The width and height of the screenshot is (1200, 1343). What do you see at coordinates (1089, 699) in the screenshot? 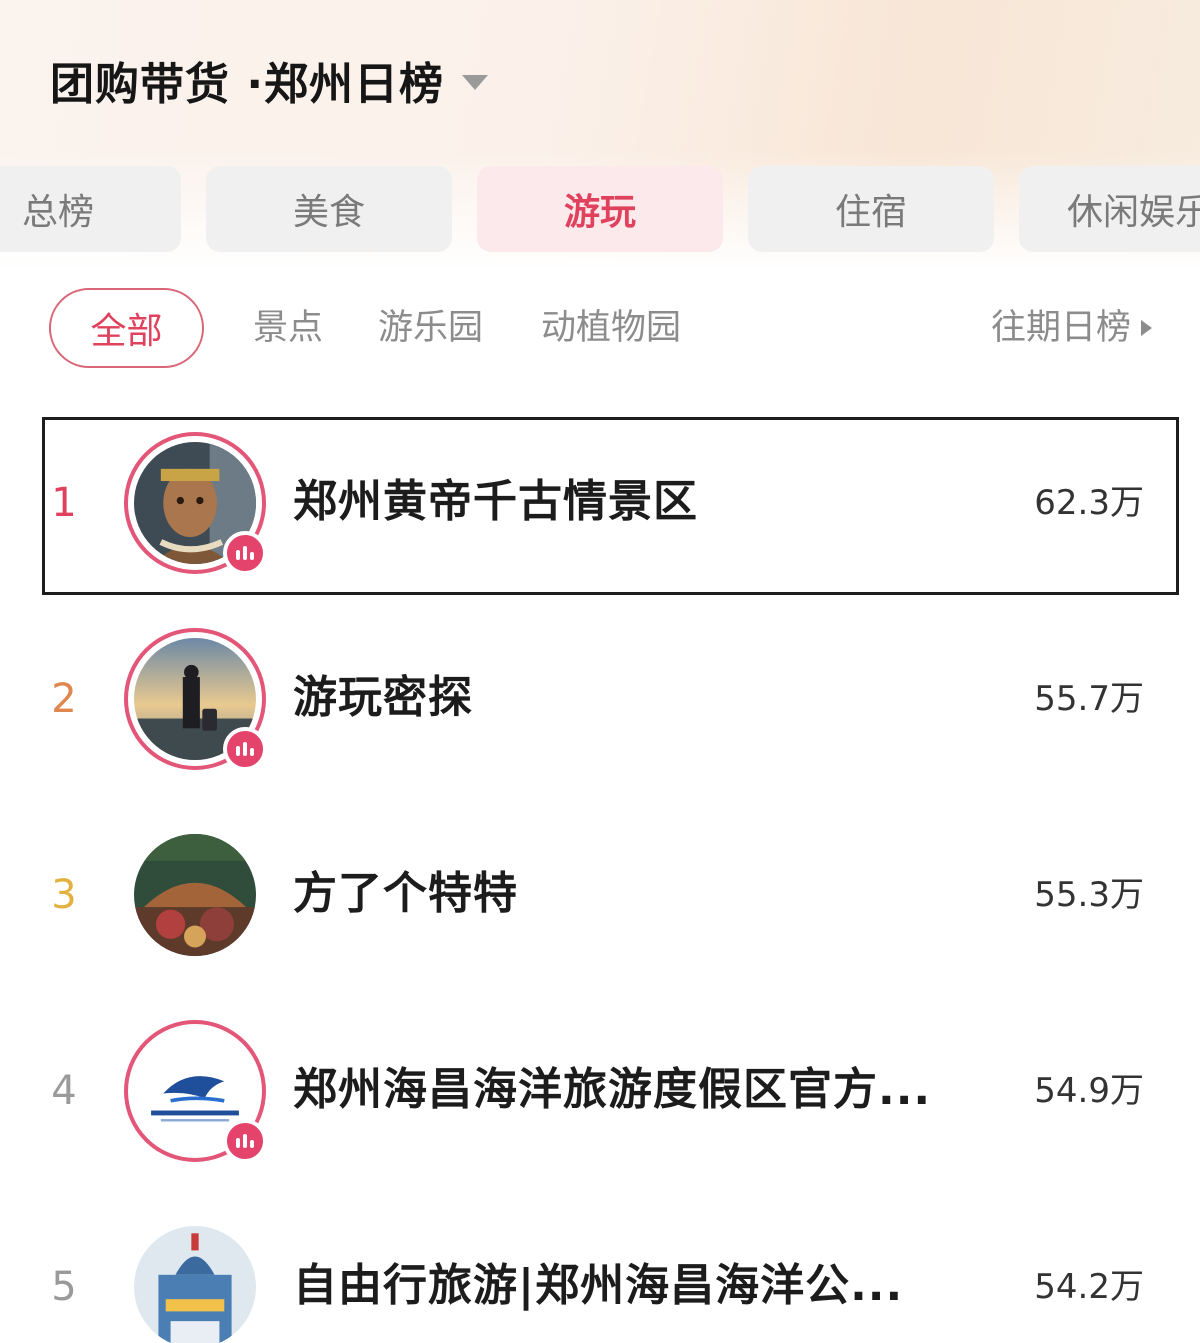
I see `ranking-score: 55.7万` at bounding box center [1089, 699].